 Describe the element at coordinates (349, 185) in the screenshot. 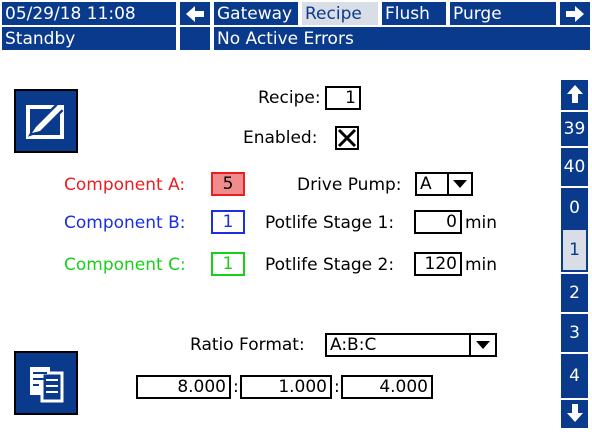

I see `drive-pump-label: Drive Pump:` at that location.